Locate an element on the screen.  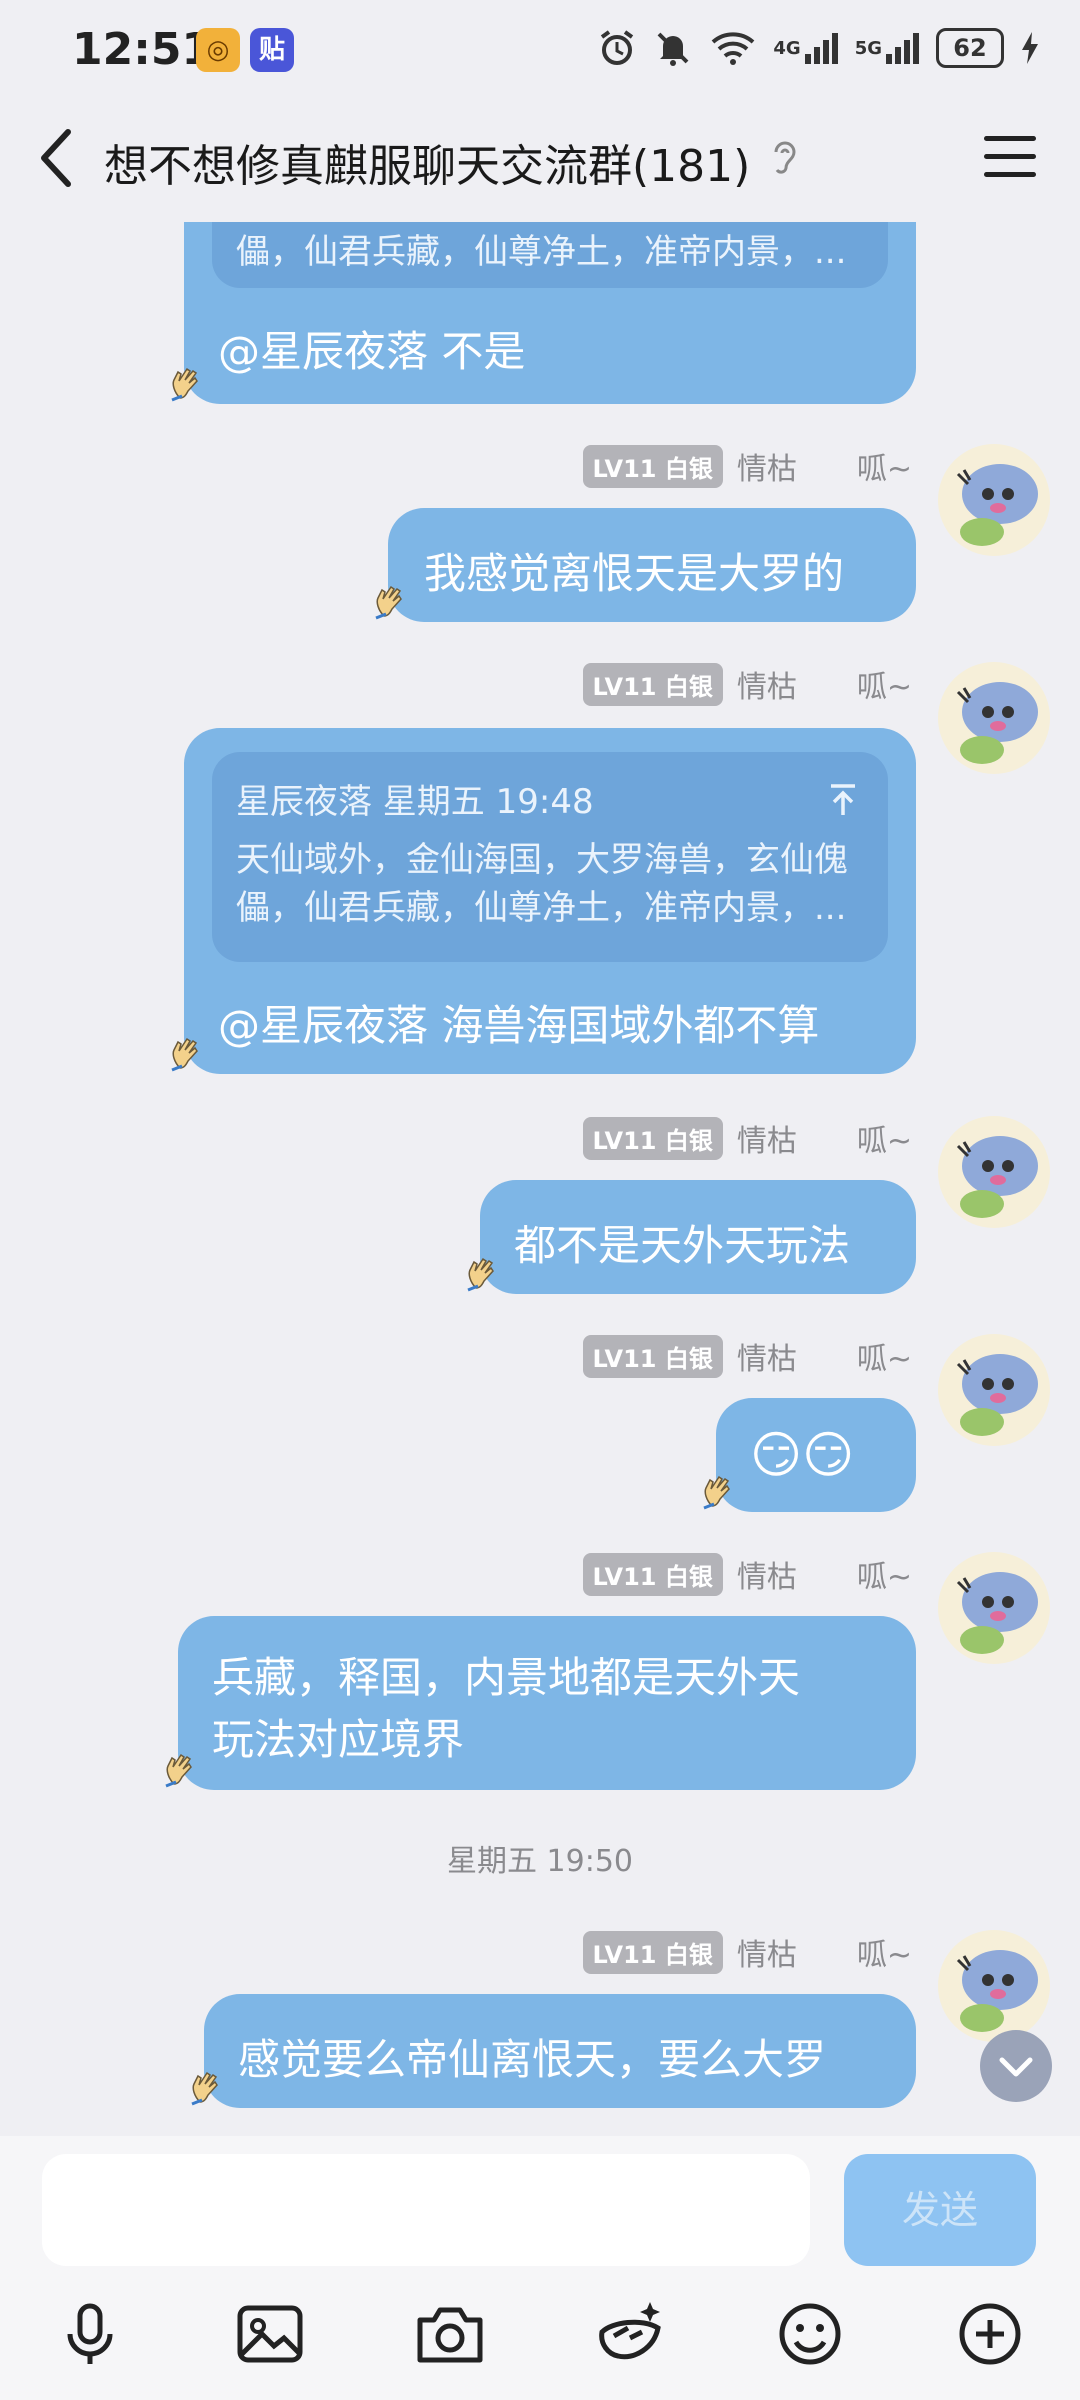
plus-icon is located at coordinates (990, 2334).